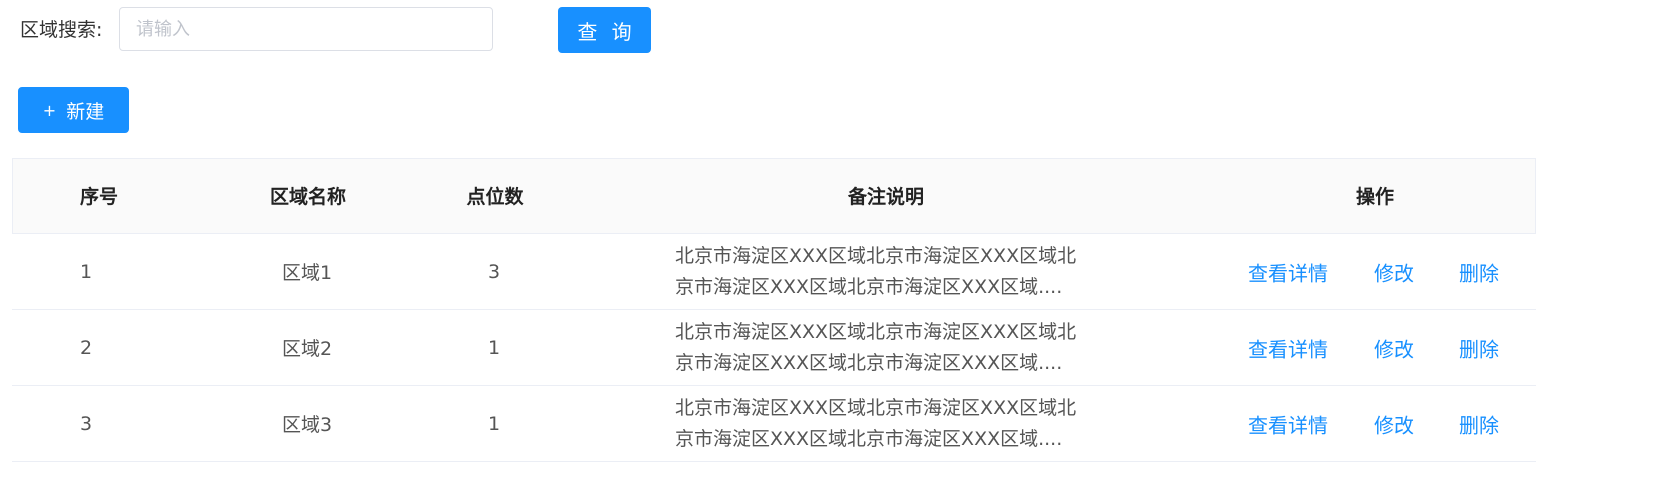  What do you see at coordinates (61, 30) in the screenshot?
I see `search-label: 区域搜索:` at bounding box center [61, 30].